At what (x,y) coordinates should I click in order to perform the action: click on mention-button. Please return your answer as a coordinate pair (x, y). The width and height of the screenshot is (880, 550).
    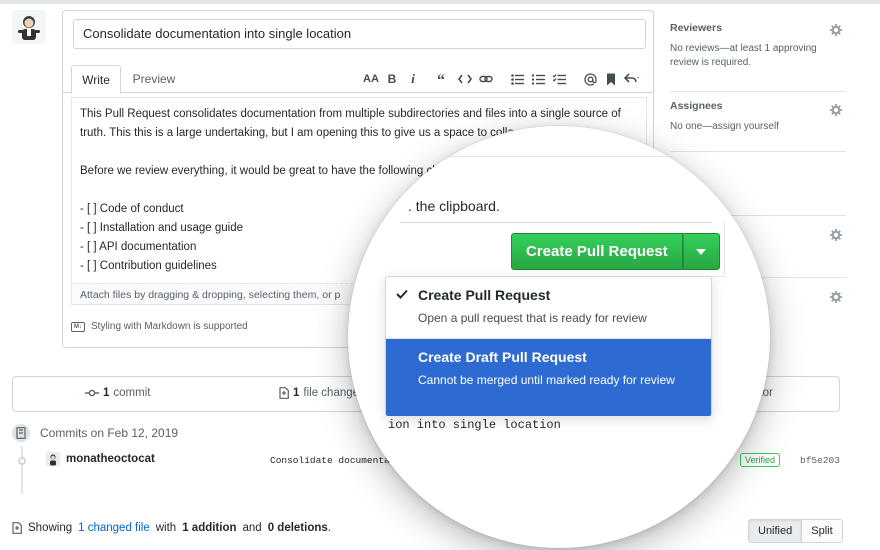
    Looking at the image, I should click on (590, 79).